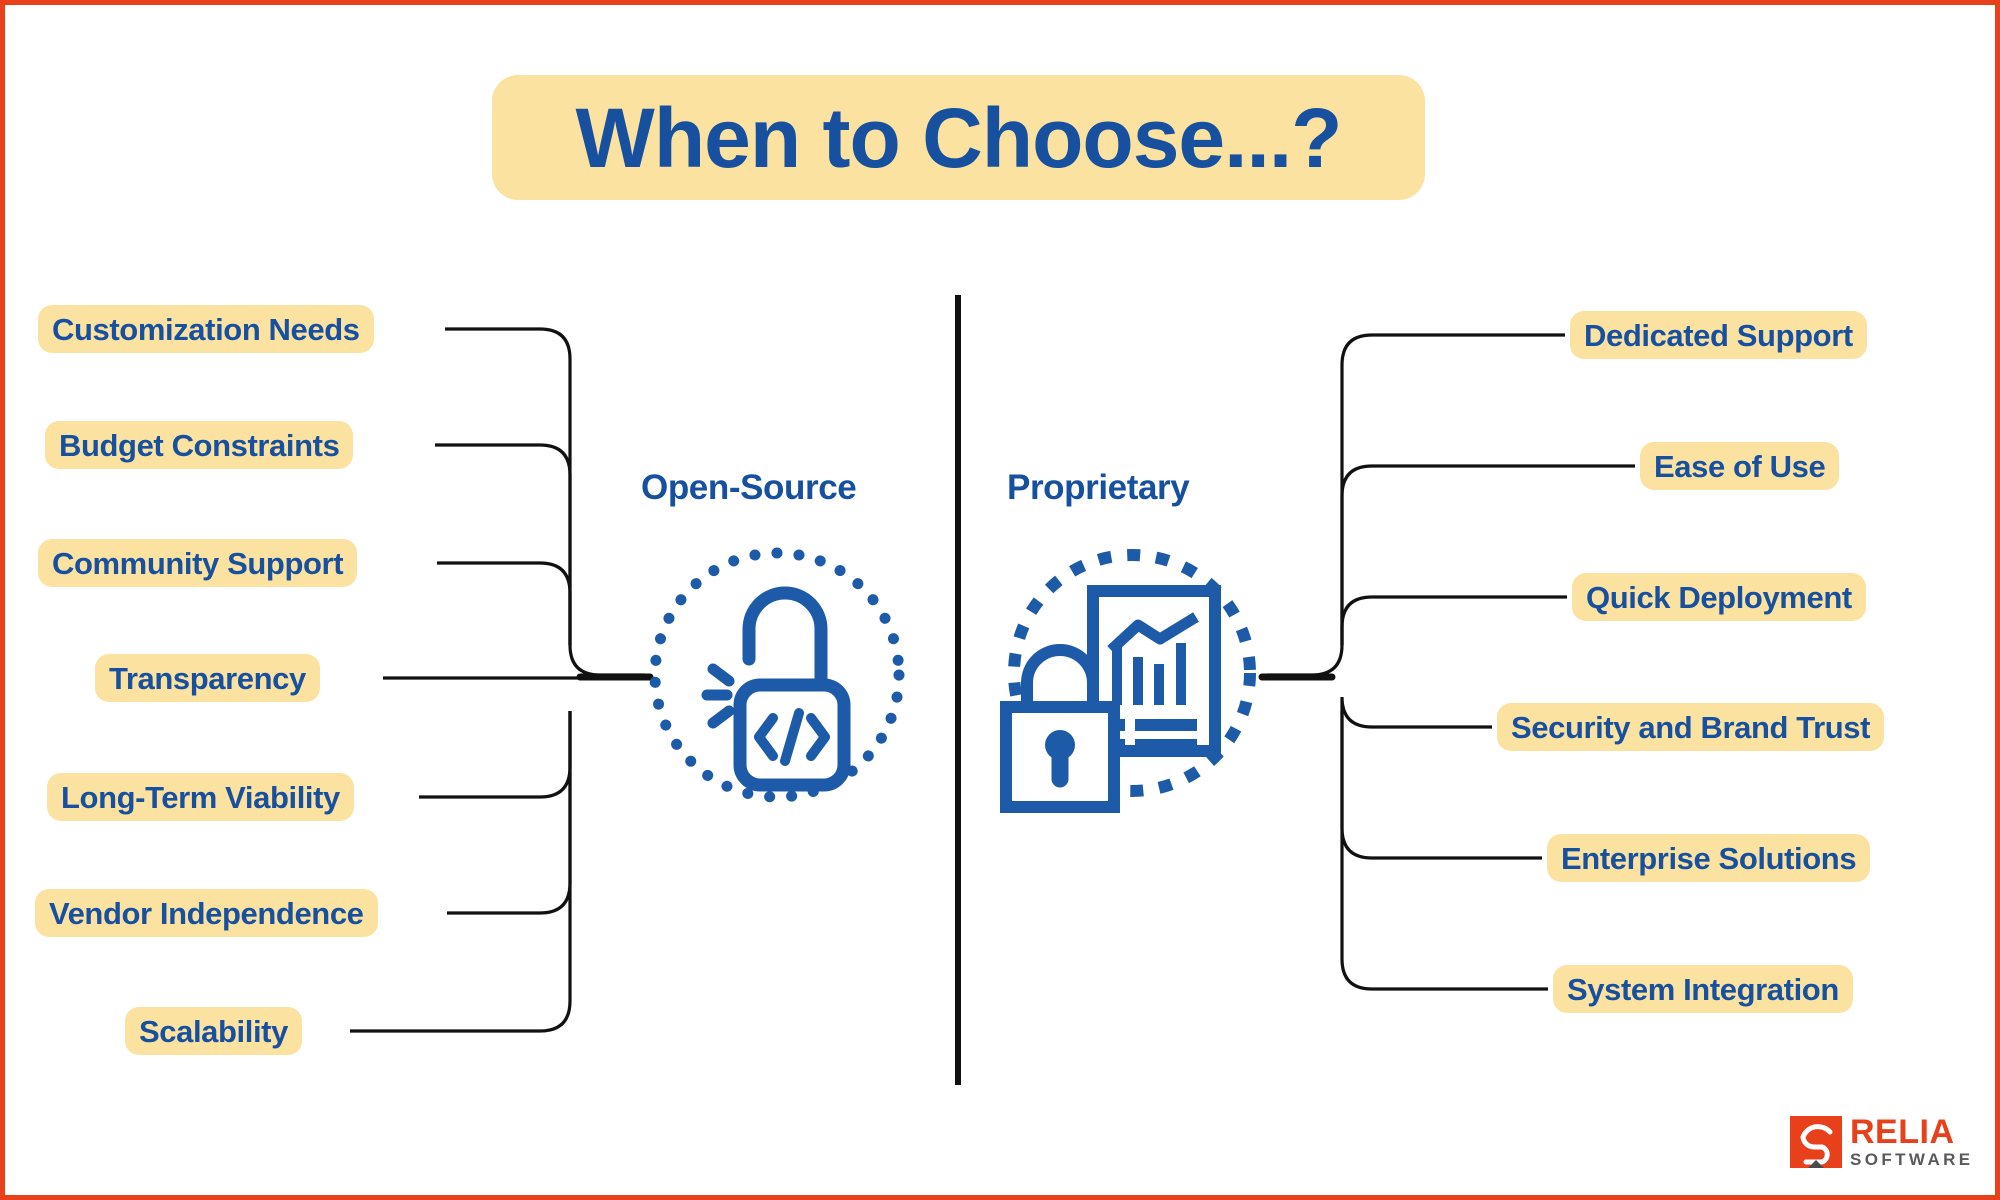  I want to click on list-item-label: Budget Constraints, so click(199, 445).